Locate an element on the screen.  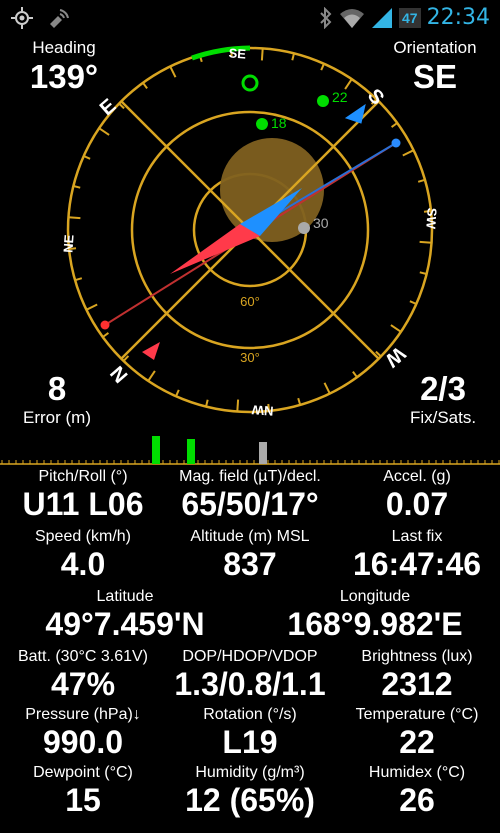
reading-last-fix: Last fix 16:47:46 is located at coordinates (417, 555).